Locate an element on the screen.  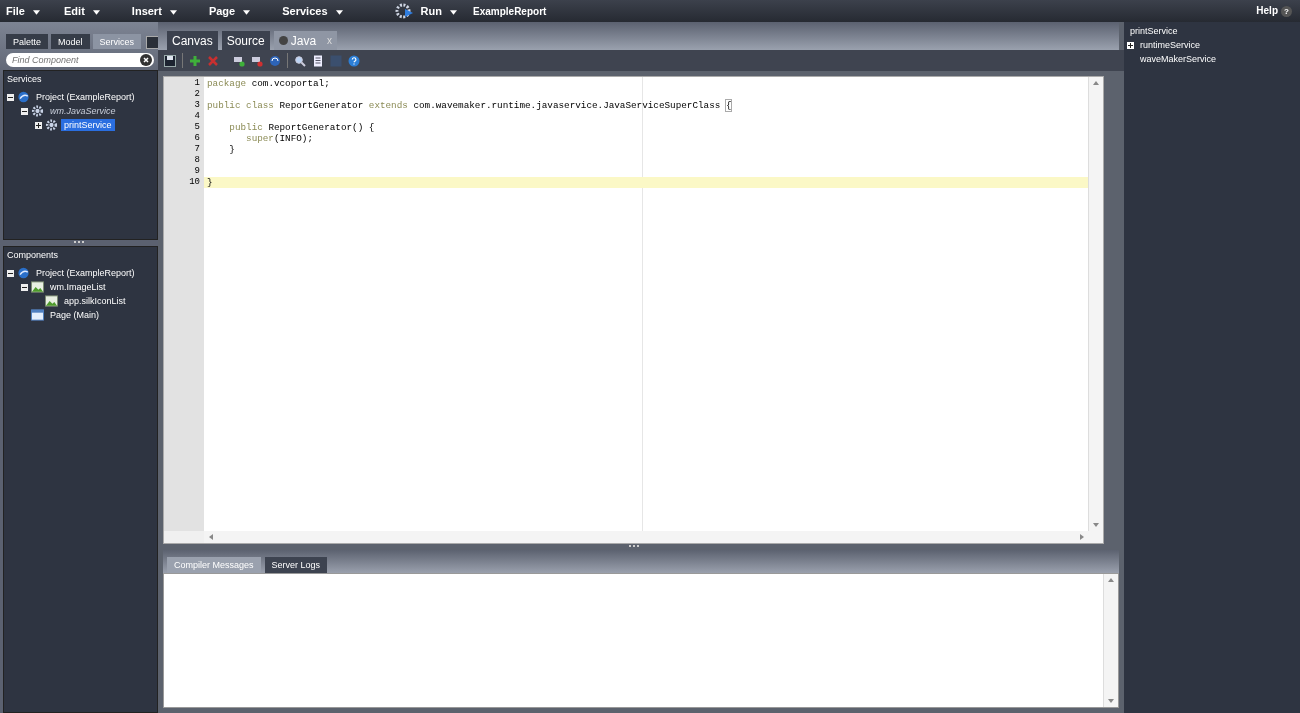
document-icon is located at coordinates (318, 60).